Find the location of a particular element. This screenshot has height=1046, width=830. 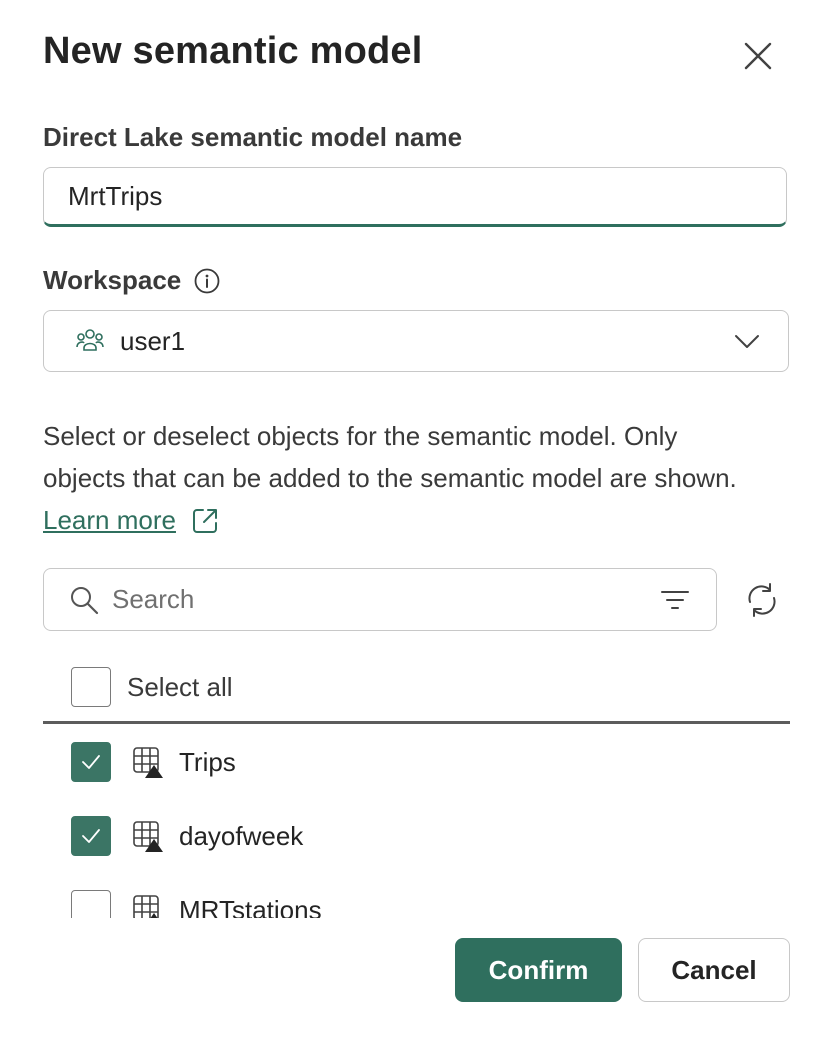

workspace-people-icon is located at coordinates (90, 340).